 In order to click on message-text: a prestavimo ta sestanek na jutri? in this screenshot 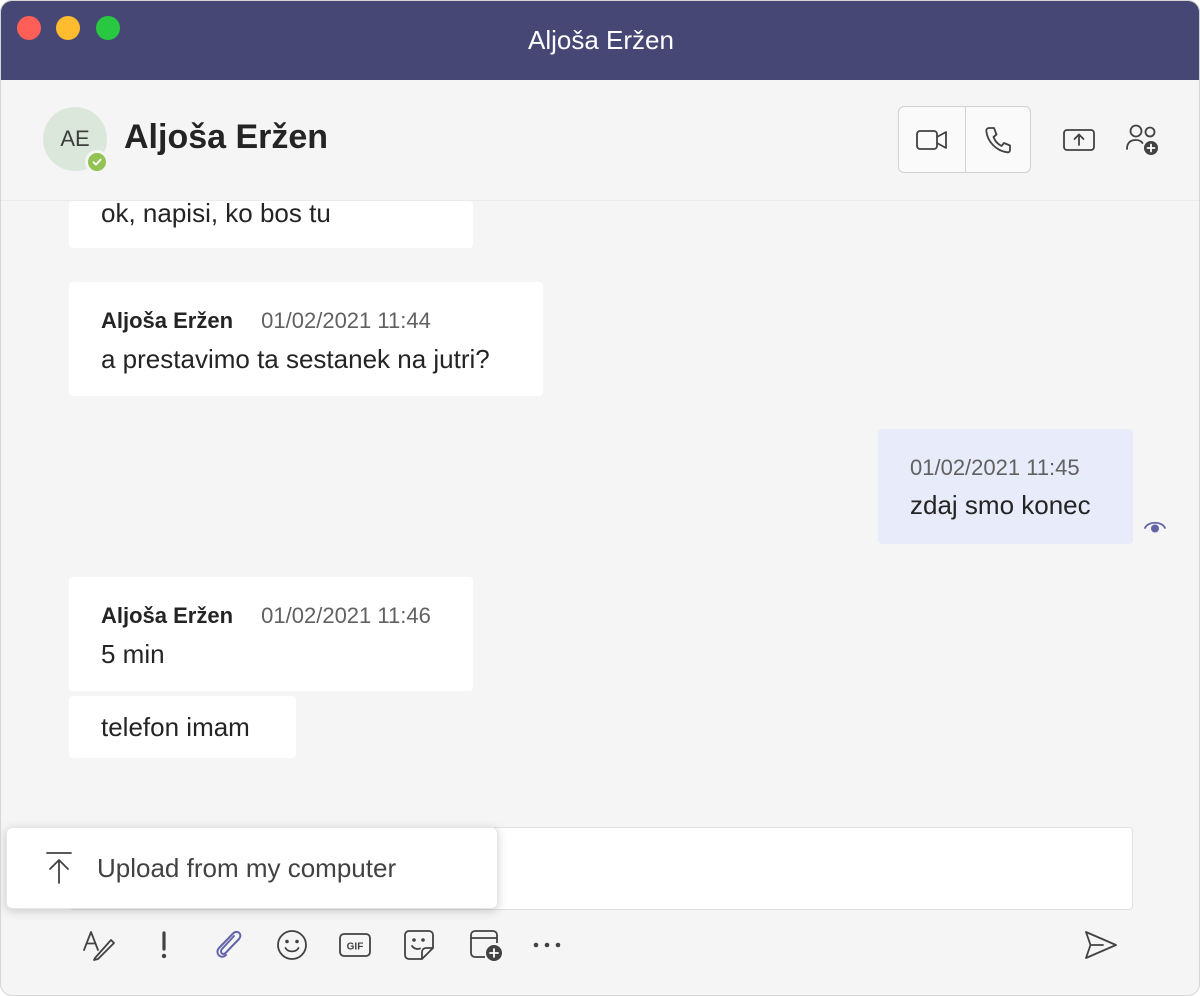, I will do `click(295, 359)`.